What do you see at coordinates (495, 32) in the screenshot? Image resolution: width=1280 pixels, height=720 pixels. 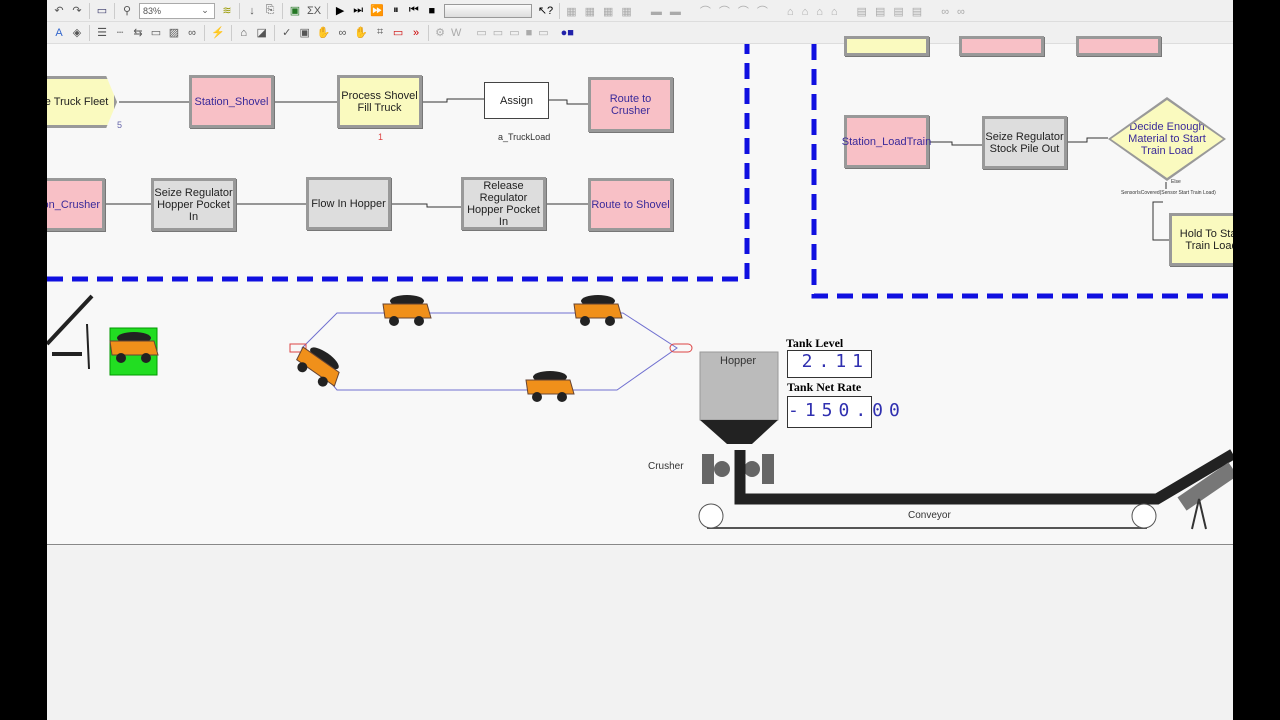 I see `misc-tools-icon: ⚙W ▭▭▭■▭` at bounding box center [495, 32].